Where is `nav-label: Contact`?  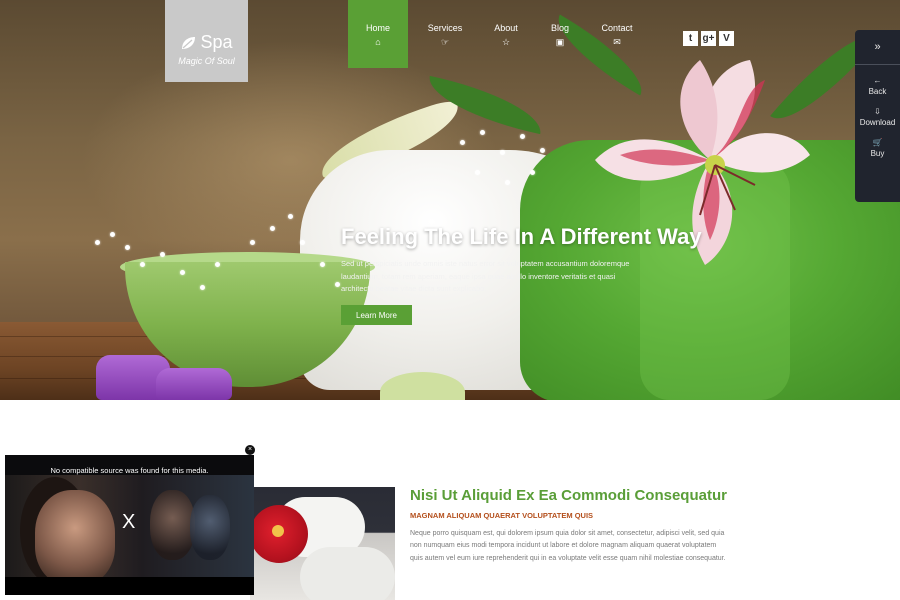
nav-label: Contact is located at coordinates (617, 28).